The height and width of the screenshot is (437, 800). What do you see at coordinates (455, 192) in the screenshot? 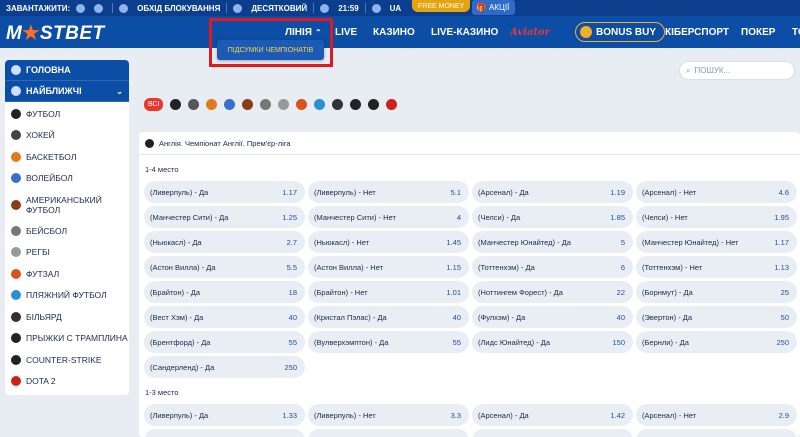
I see `odds-value: 5.1` at bounding box center [455, 192].